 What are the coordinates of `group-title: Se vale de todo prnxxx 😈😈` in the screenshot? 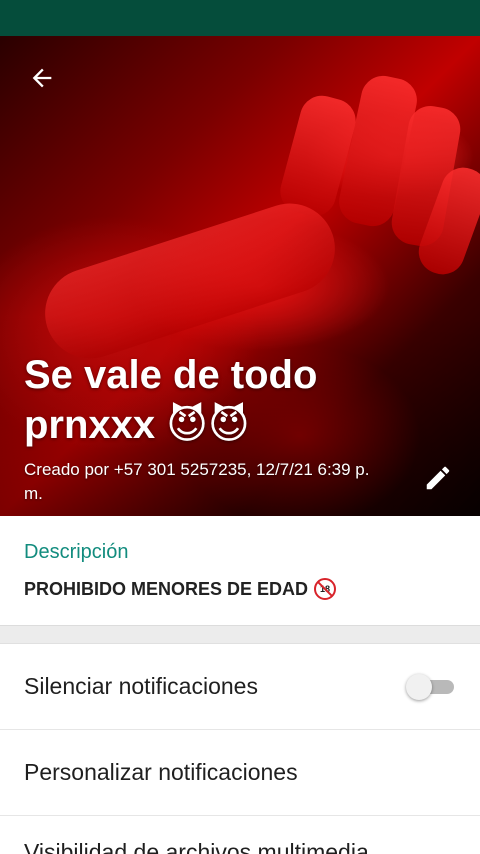 It's located at (171, 400).